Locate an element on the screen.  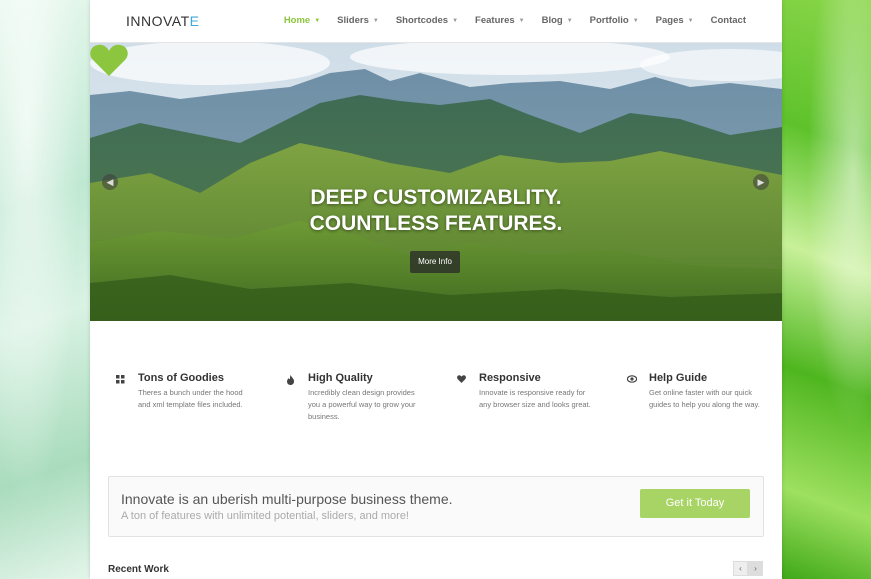
grid-icon is located at coordinates (121, 380).